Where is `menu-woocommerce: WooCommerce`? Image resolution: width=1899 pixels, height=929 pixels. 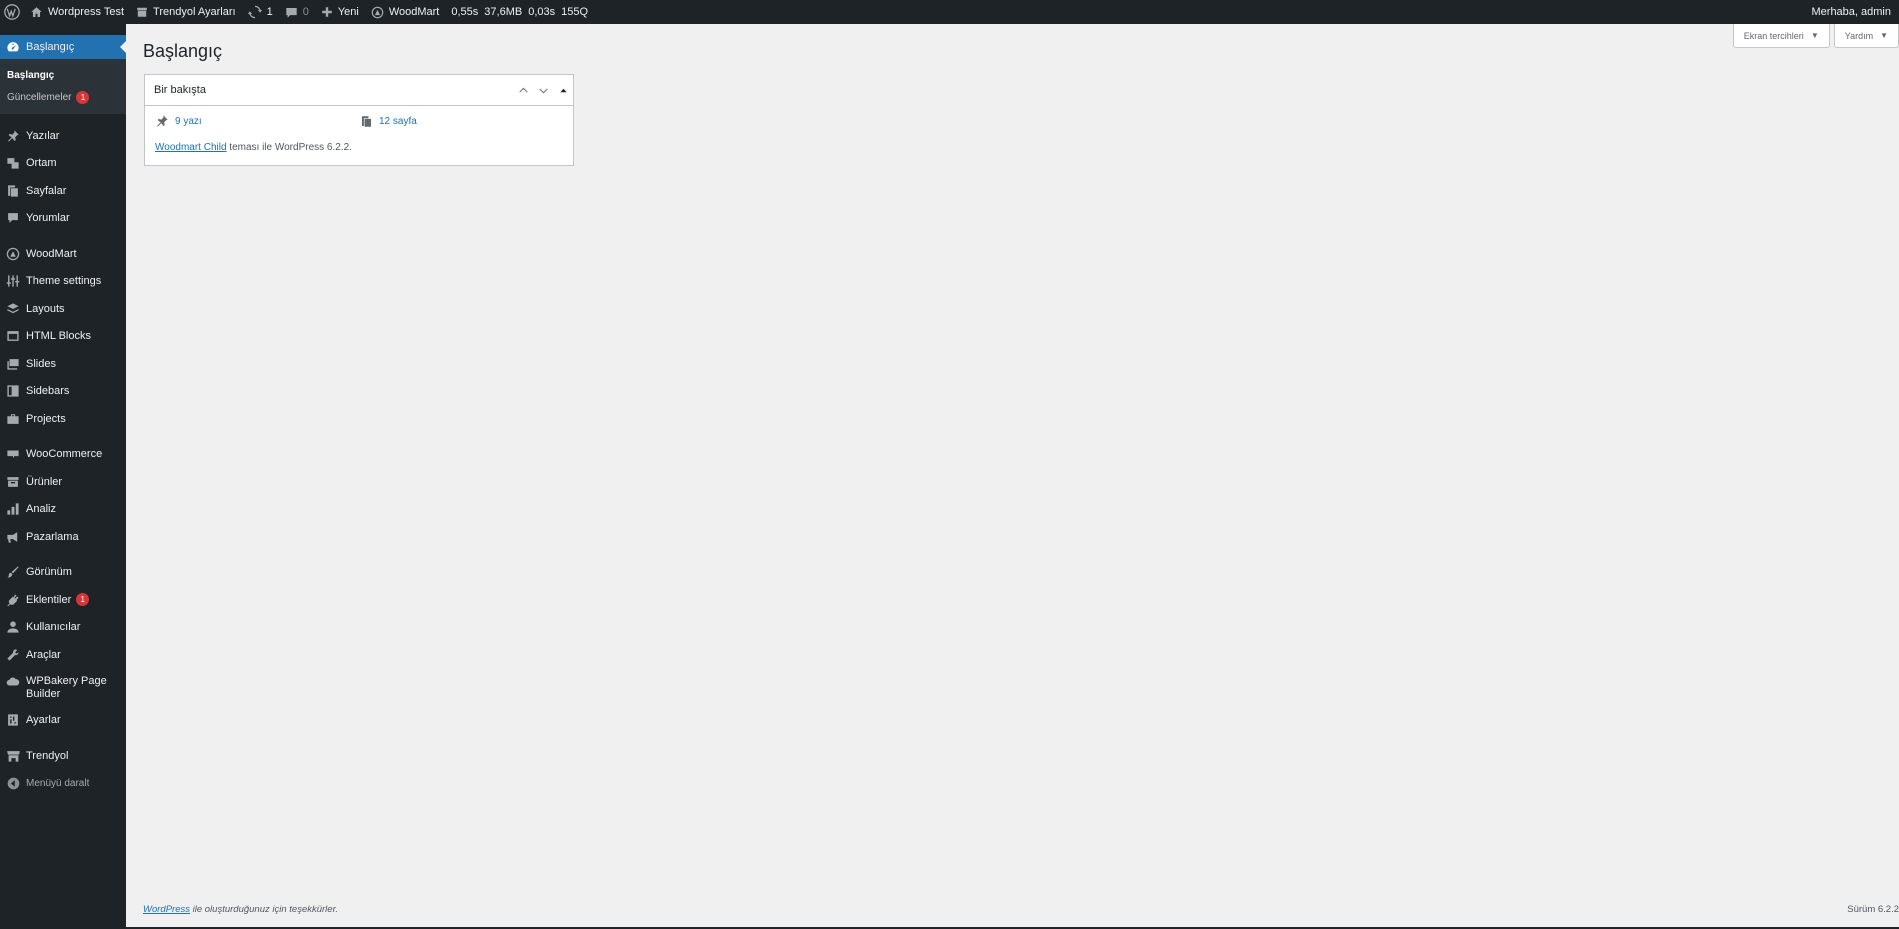 menu-woocommerce: WooCommerce is located at coordinates (63, 455).